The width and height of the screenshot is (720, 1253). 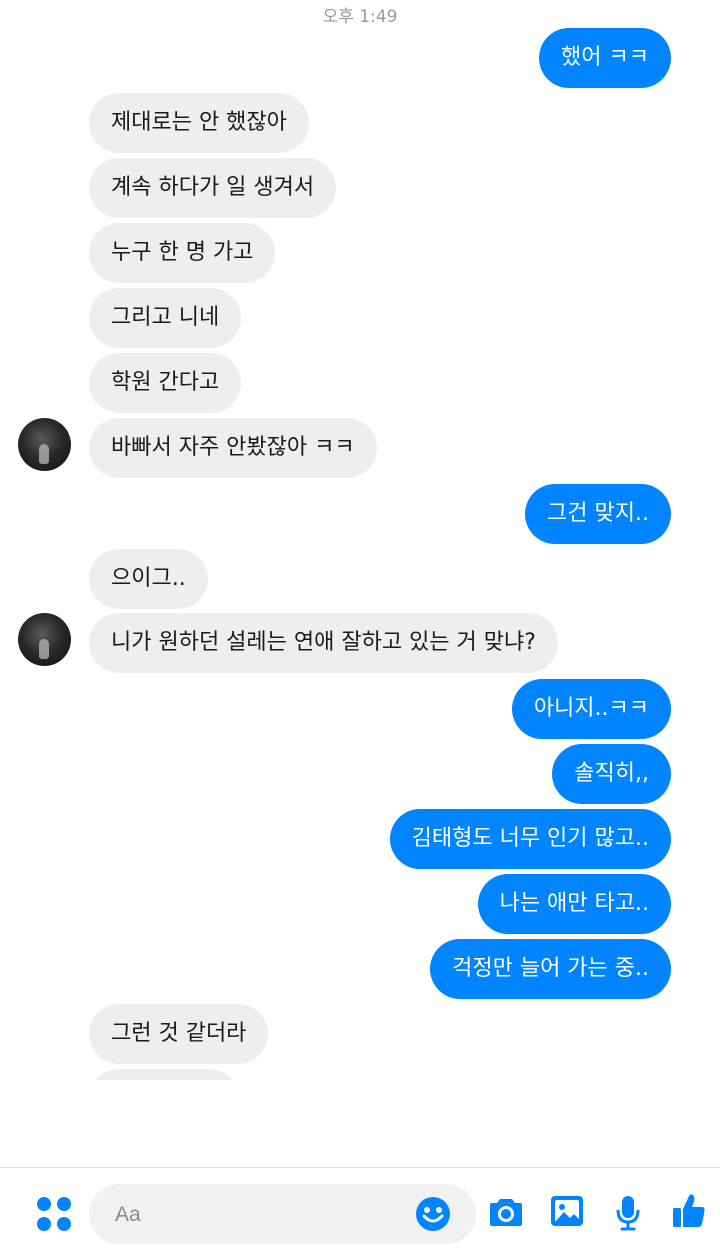 What do you see at coordinates (213, 188) in the screenshot?
I see `message-bubble-incoming: 계속 하다가 일 생겨서` at bounding box center [213, 188].